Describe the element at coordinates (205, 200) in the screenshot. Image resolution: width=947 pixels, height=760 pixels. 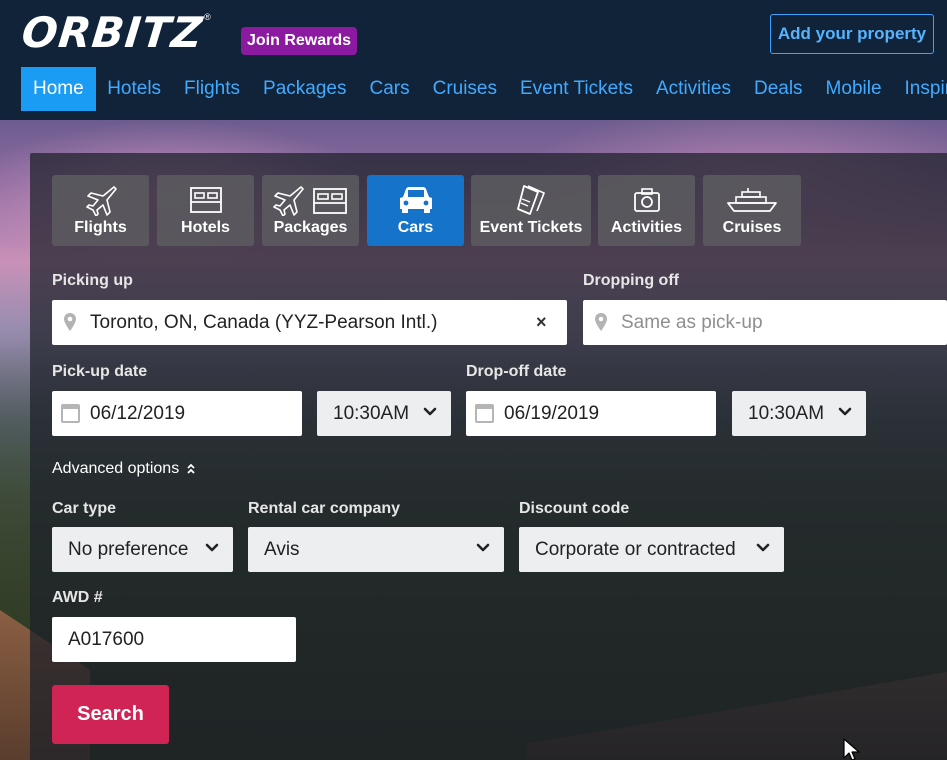
I see `bed-icon` at that location.